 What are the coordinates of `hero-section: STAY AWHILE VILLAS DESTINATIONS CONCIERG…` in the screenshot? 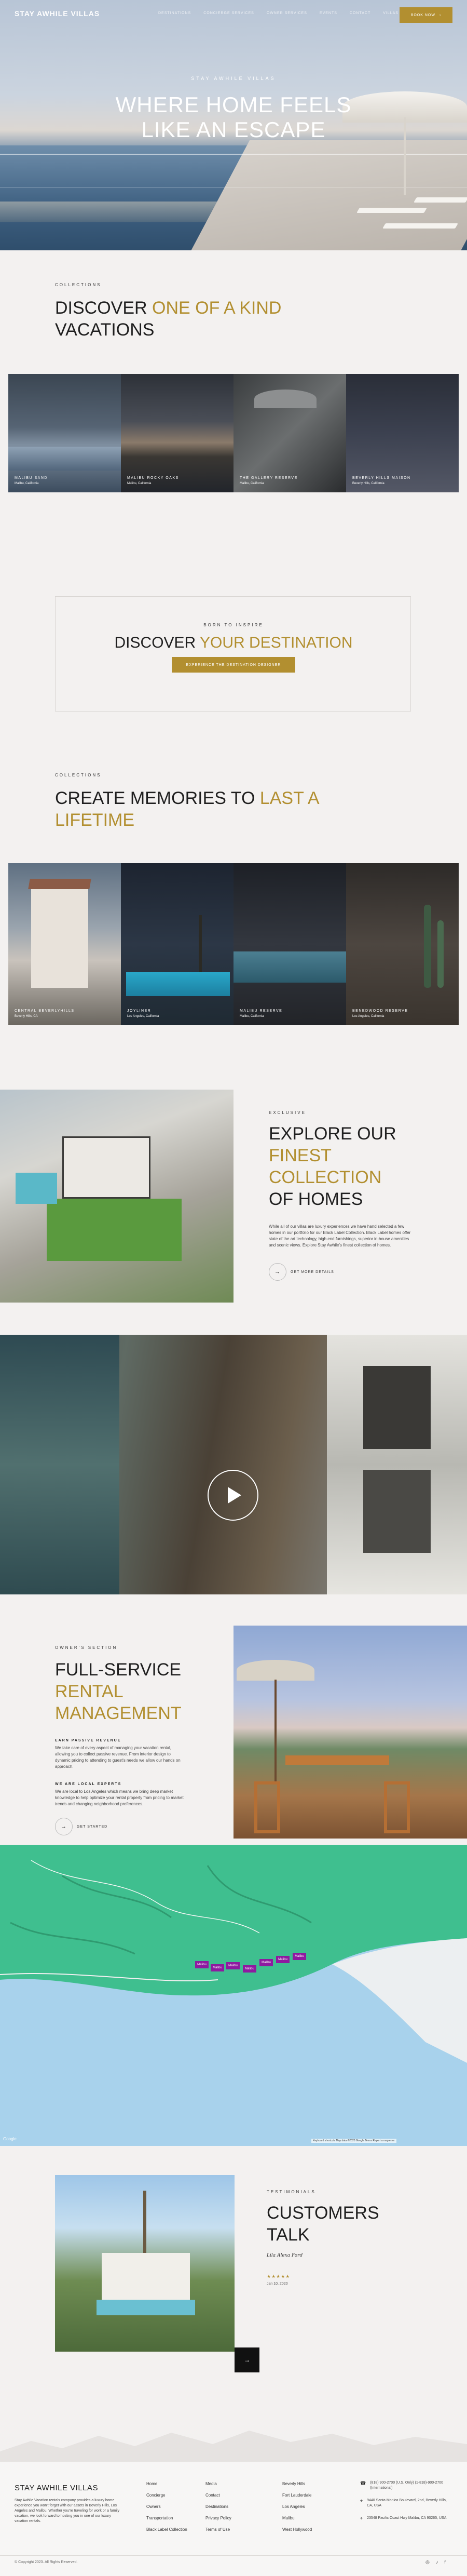 It's located at (233, 125).